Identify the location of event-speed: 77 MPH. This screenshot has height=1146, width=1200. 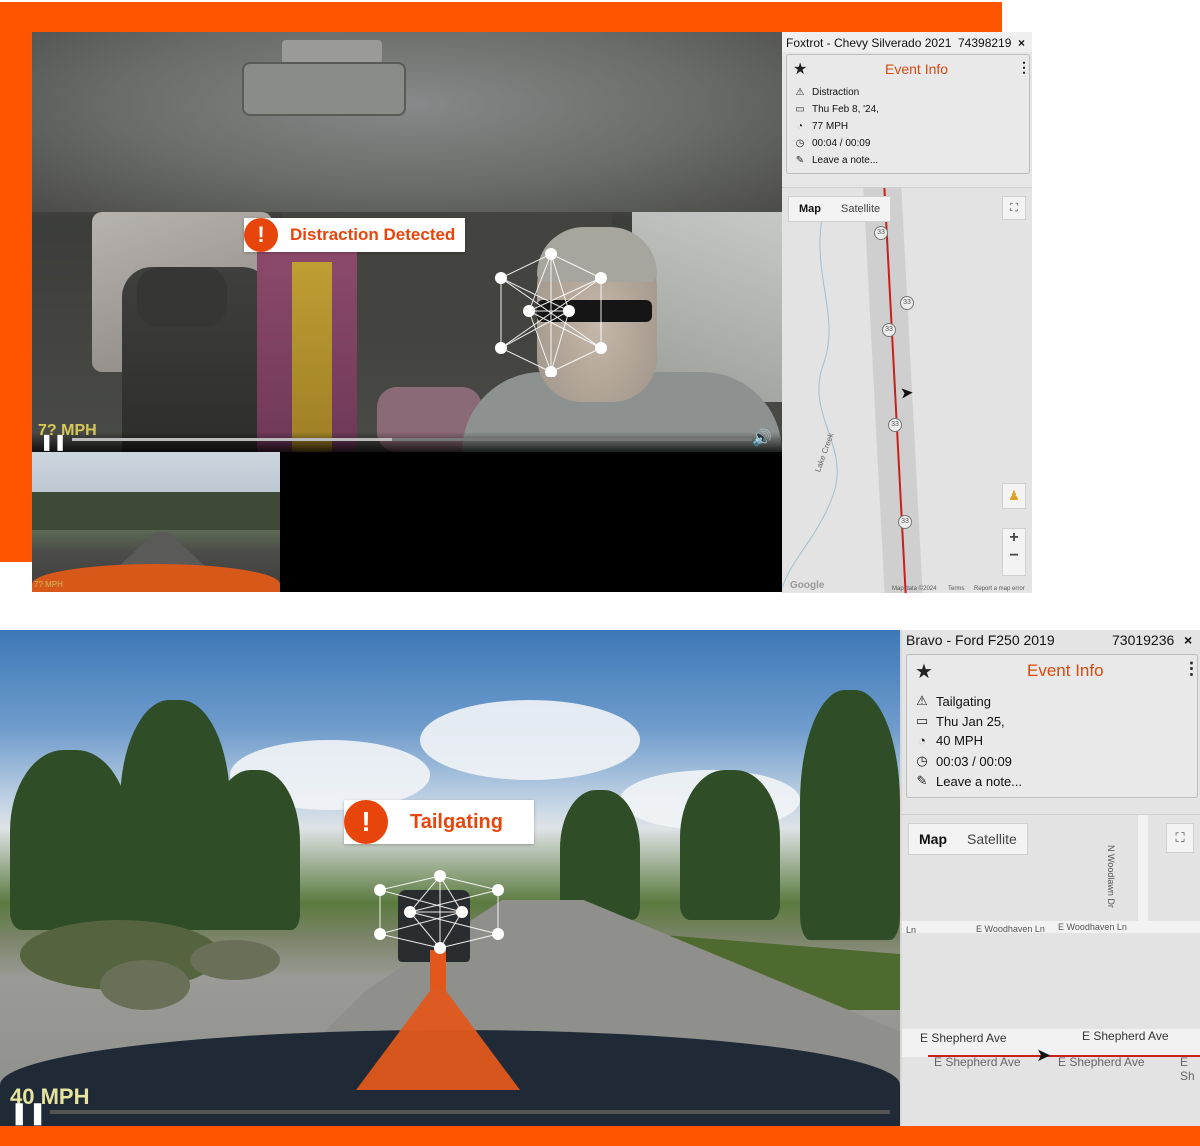
(830, 126).